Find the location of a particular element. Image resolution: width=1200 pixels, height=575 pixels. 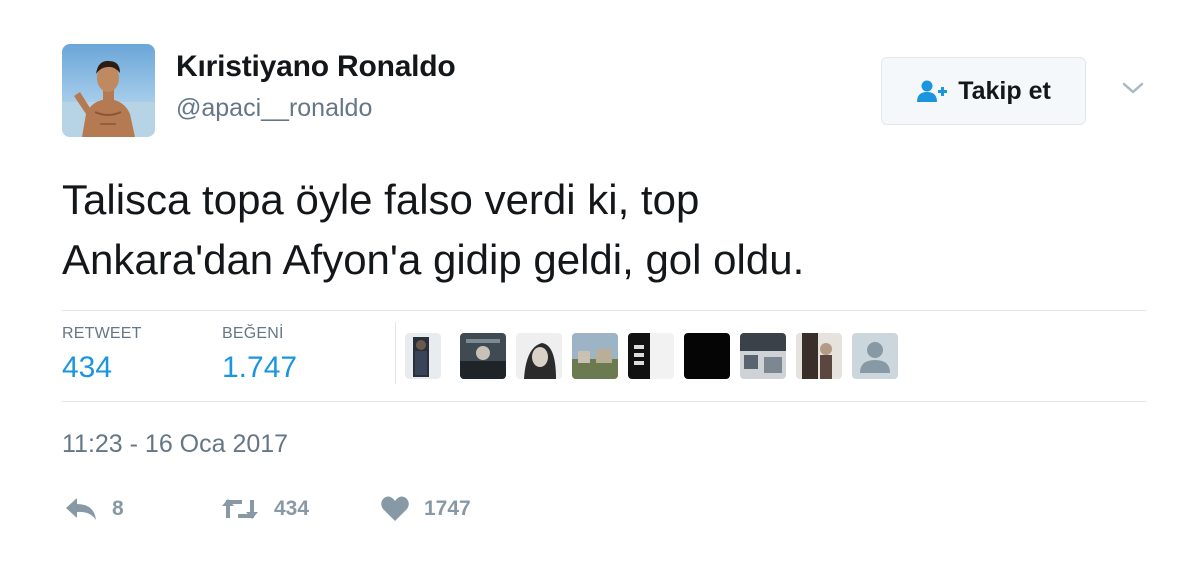

like-stat: BEĞENİ 1.747 is located at coordinates (259, 355).